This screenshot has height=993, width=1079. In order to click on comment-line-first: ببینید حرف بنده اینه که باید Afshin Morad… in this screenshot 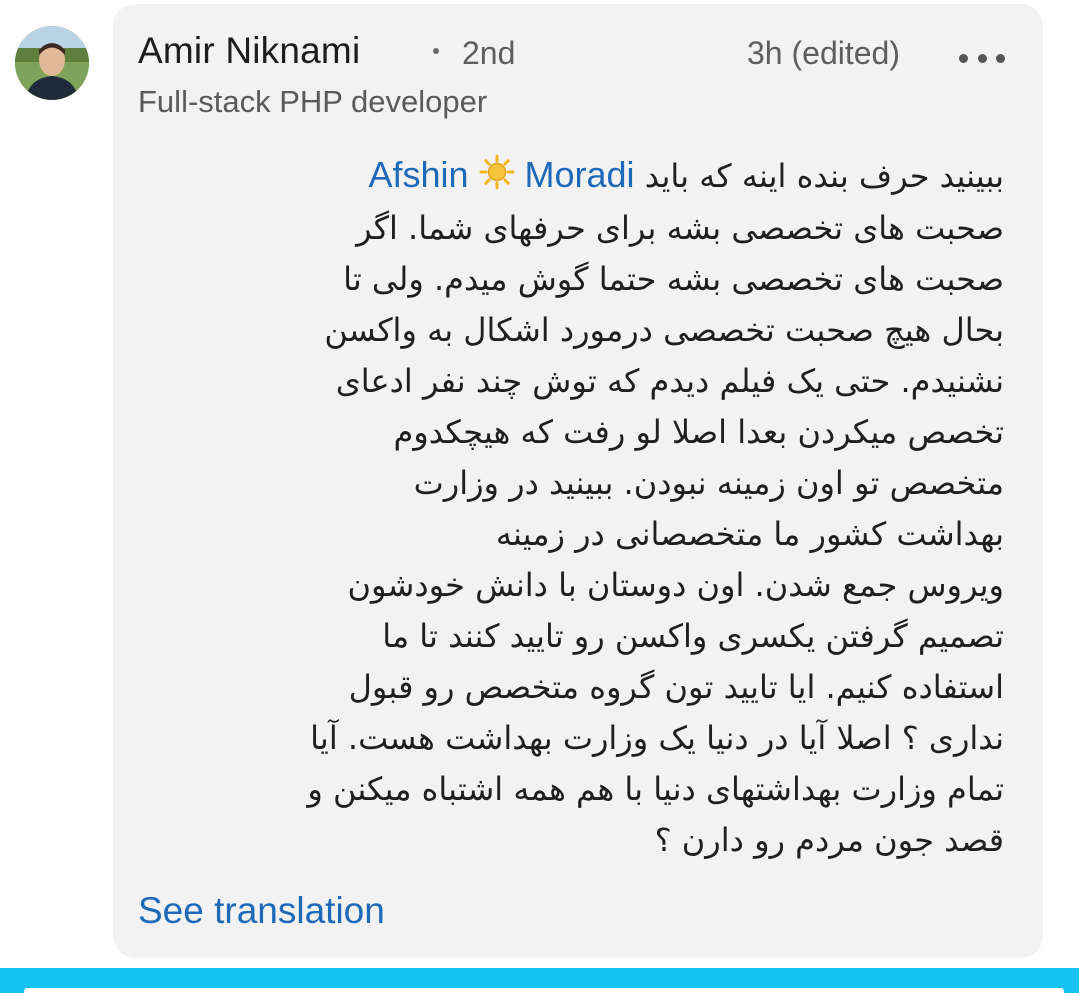, I will do `click(571, 176)`.